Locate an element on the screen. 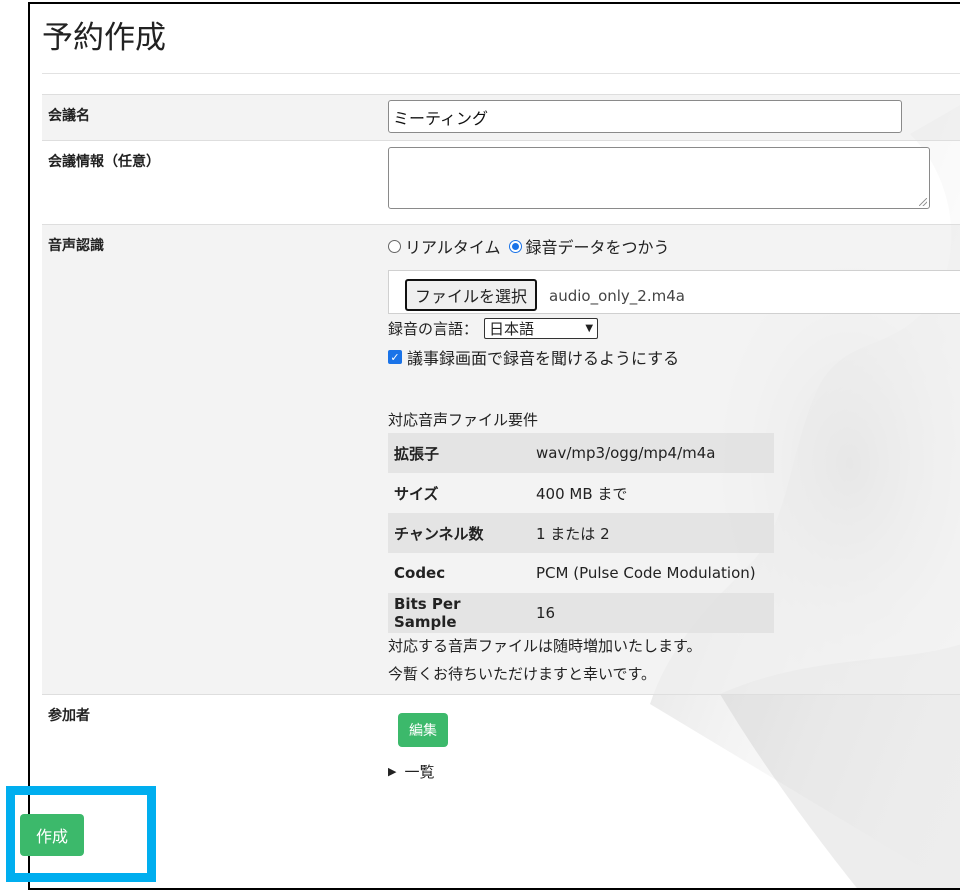 Image resolution: width=960 pixels, height=894 pixels. table-row: 拡張子 wav/mp3/ogg/mp4/m4a is located at coordinates (581, 453).